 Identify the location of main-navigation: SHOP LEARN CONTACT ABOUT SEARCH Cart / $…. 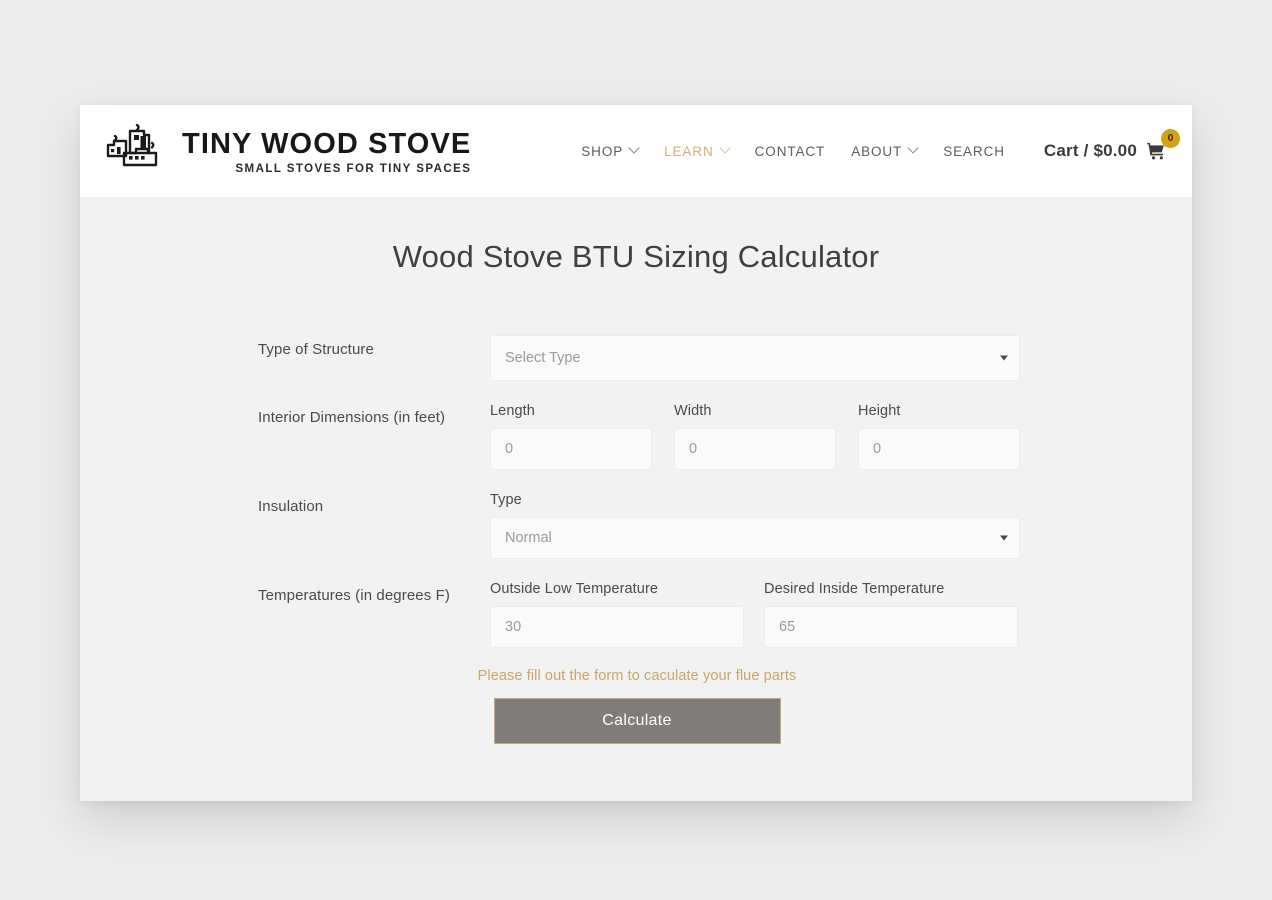
(874, 148).